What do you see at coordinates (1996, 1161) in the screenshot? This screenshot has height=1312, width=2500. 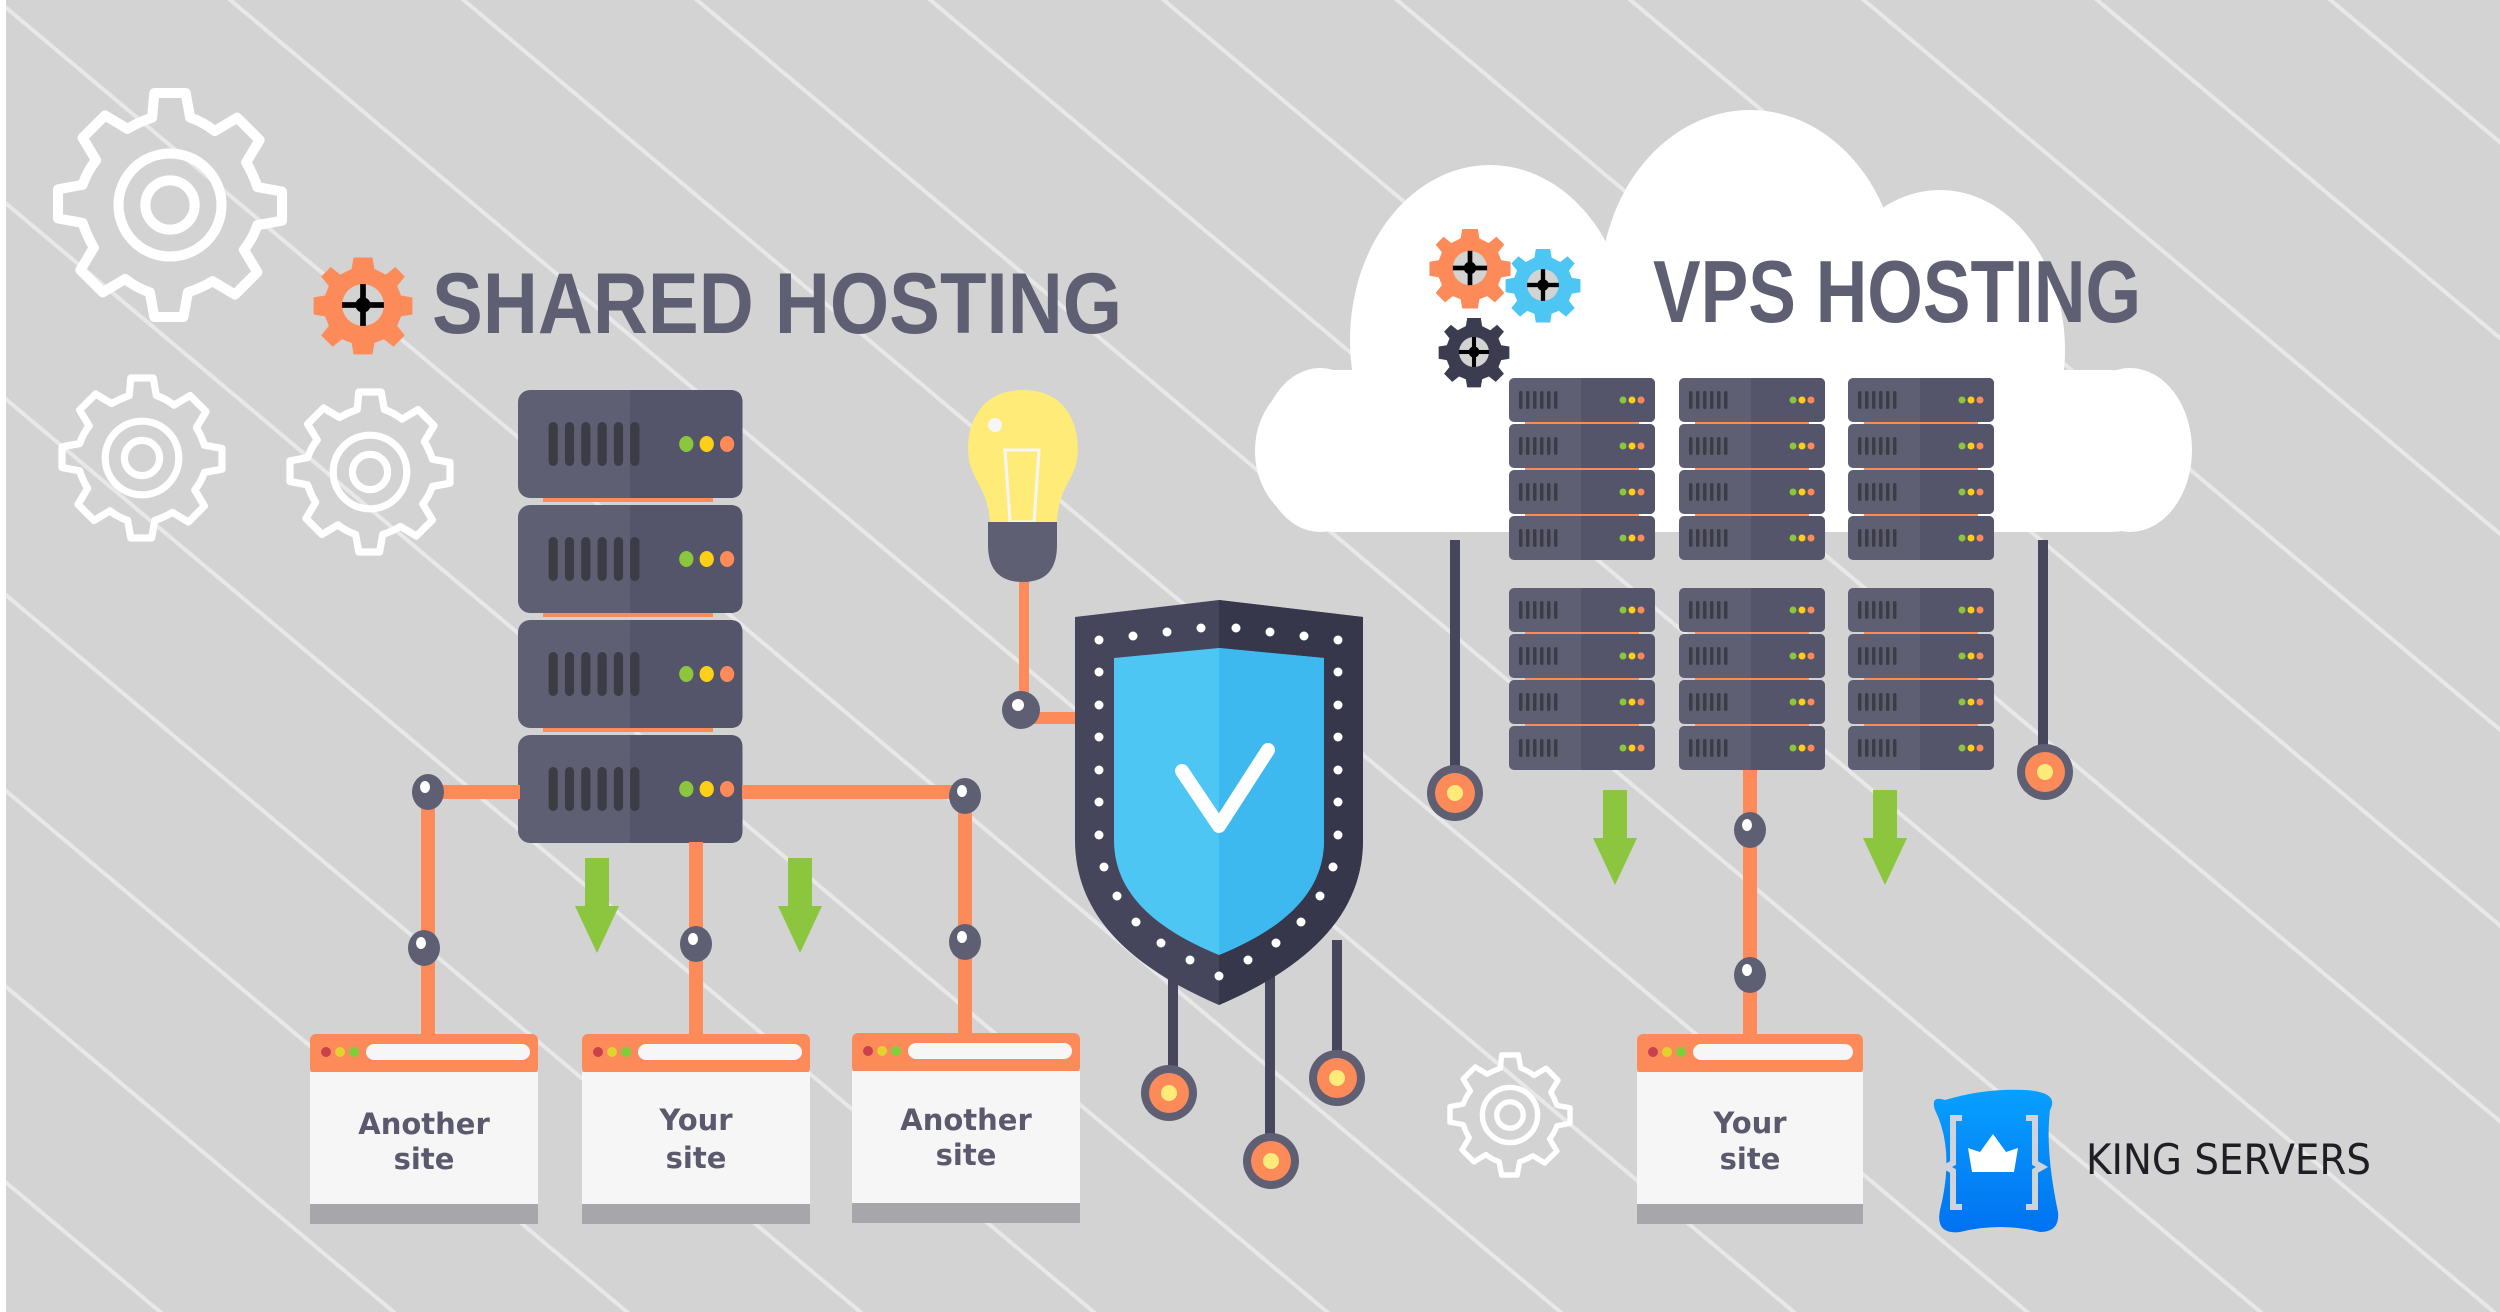 I see `crown-bracket-logo-icon` at bounding box center [1996, 1161].